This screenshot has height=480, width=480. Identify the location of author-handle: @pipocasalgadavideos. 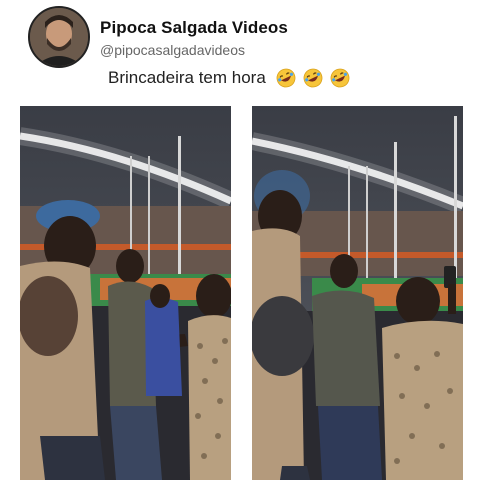
(172, 50).